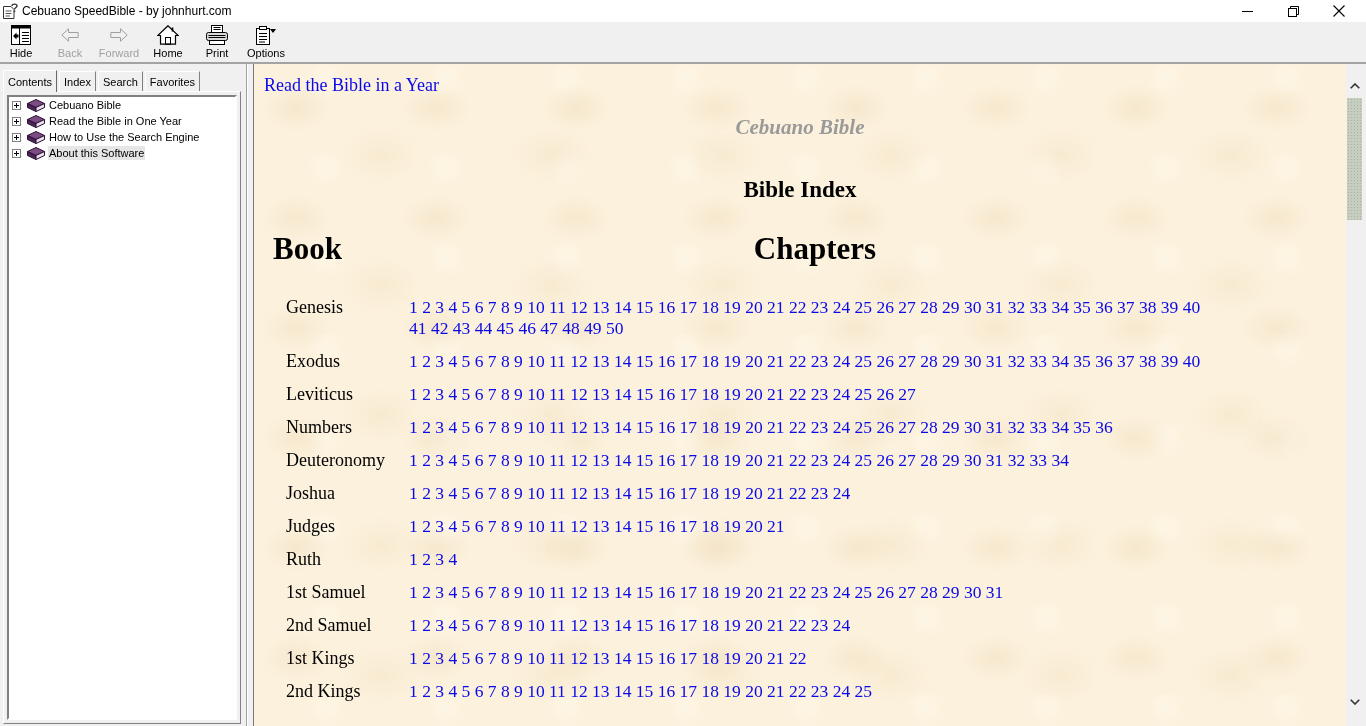  What do you see at coordinates (994, 460) in the screenshot?
I see `chapter-link: 31` at bounding box center [994, 460].